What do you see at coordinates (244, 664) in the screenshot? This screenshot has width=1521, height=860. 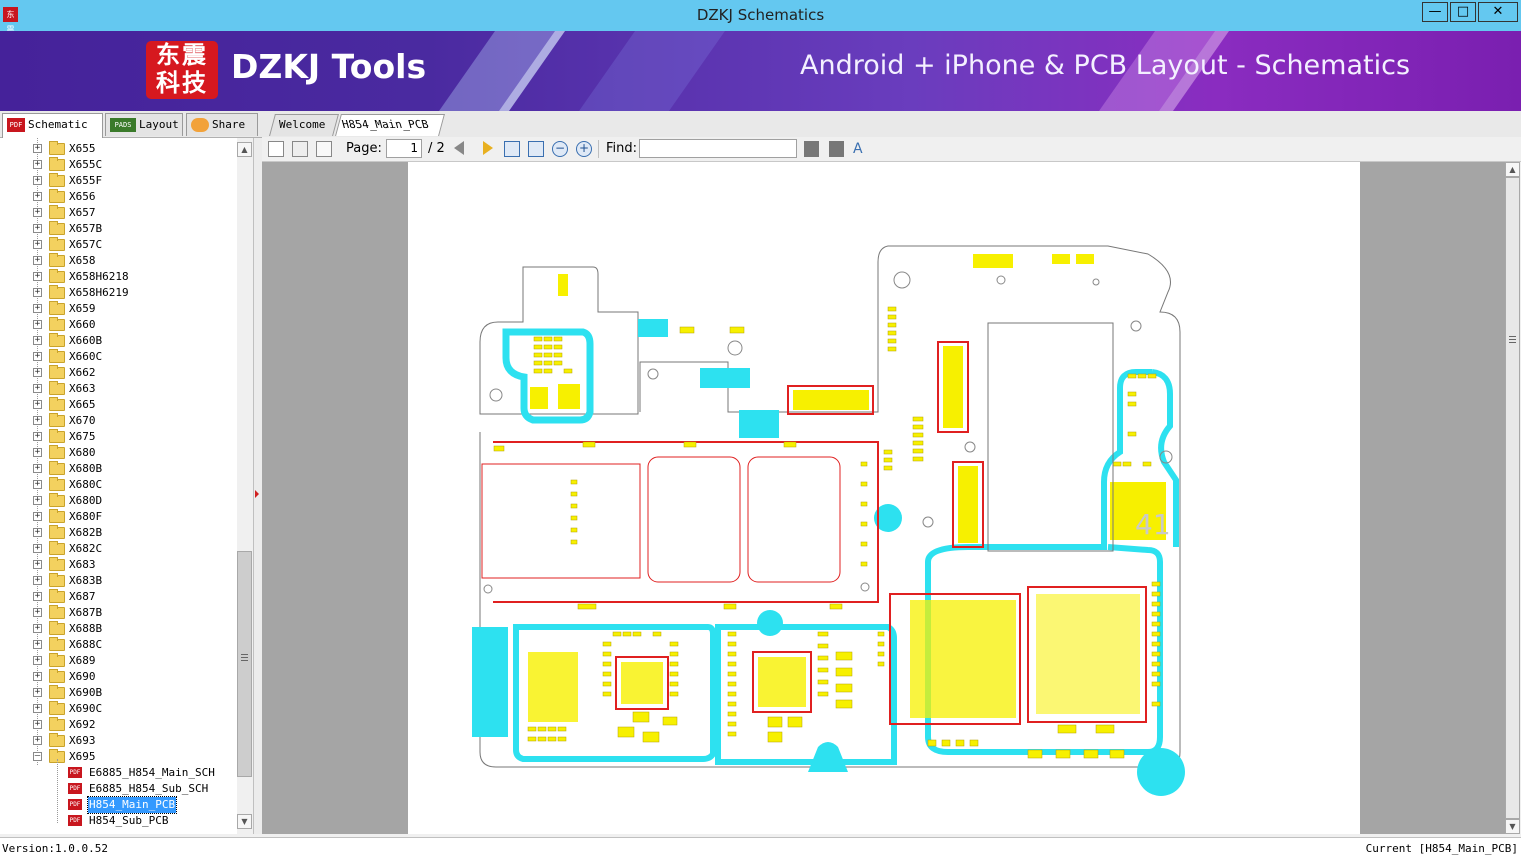 I see `tree-scroll-thumb` at bounding box center [244, 664].